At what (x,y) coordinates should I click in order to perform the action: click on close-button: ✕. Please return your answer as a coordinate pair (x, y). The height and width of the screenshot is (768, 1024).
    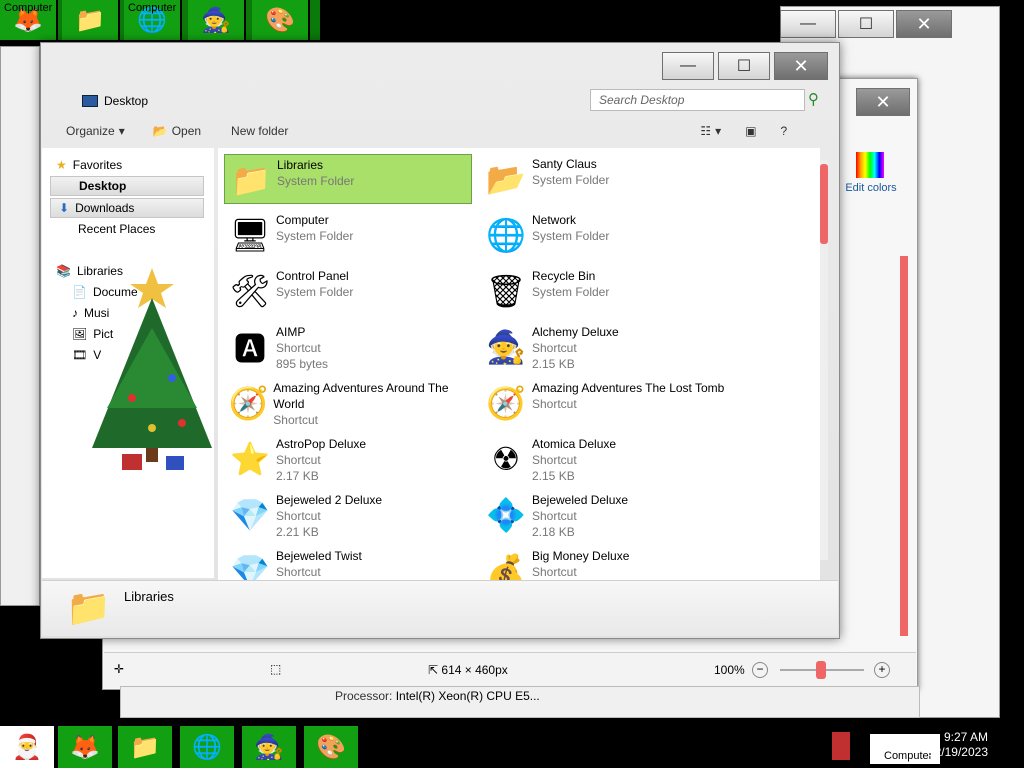
    Looking at the image, I should click on (801, 66).